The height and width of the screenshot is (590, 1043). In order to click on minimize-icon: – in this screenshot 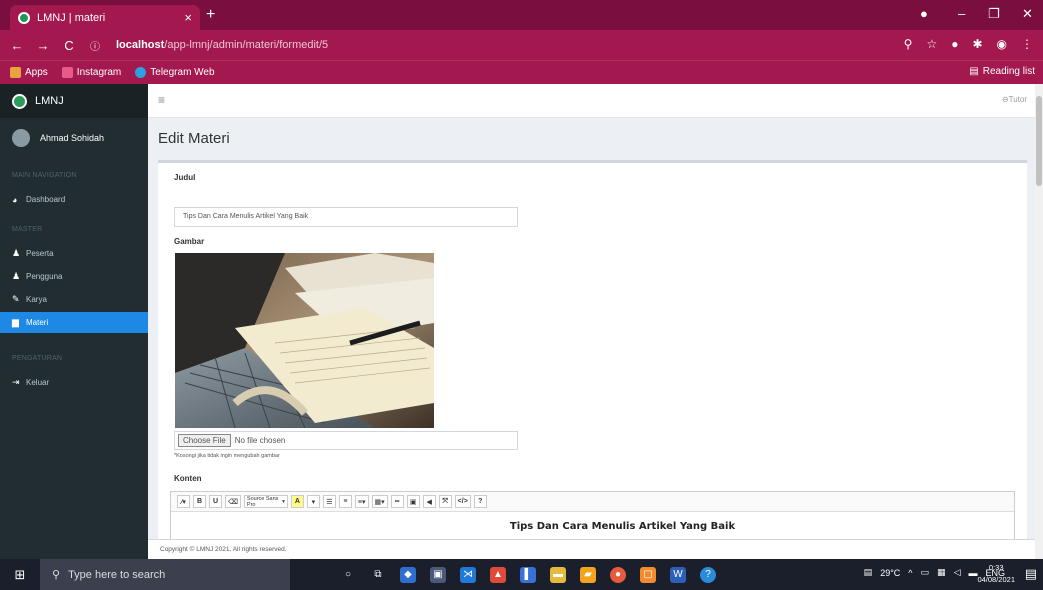, I will do `click(961, 13)`.